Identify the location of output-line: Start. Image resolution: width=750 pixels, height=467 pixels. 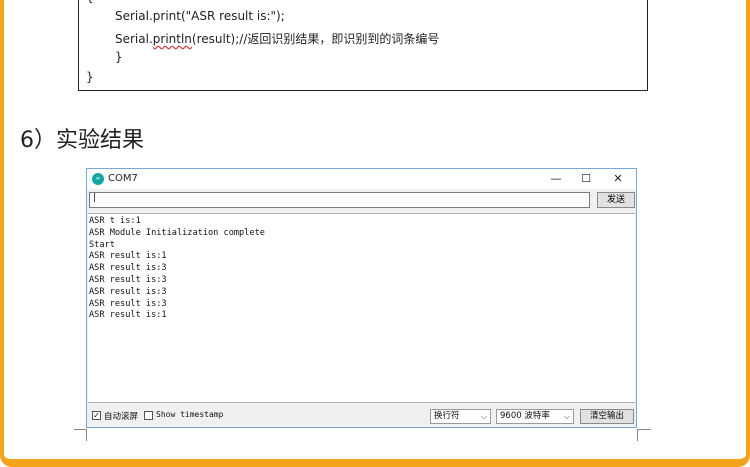
(102, 244).